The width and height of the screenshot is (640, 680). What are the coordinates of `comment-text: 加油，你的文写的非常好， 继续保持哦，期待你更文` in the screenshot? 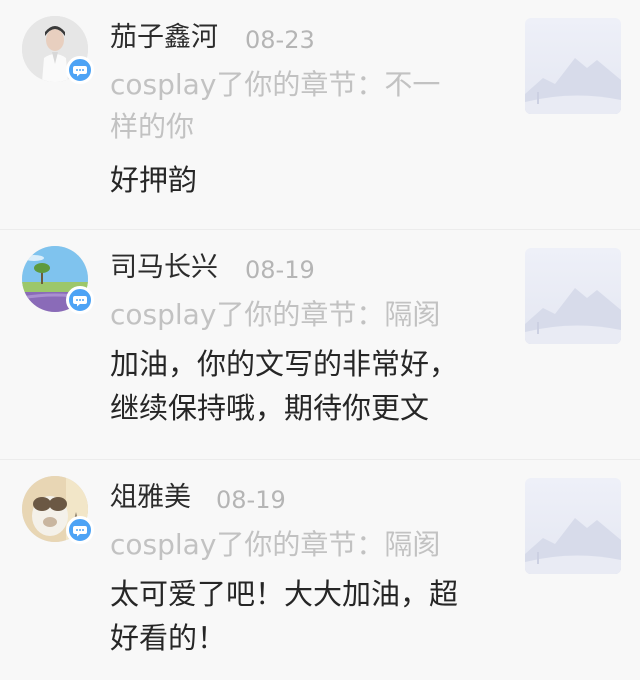 It's located at (295, 386).